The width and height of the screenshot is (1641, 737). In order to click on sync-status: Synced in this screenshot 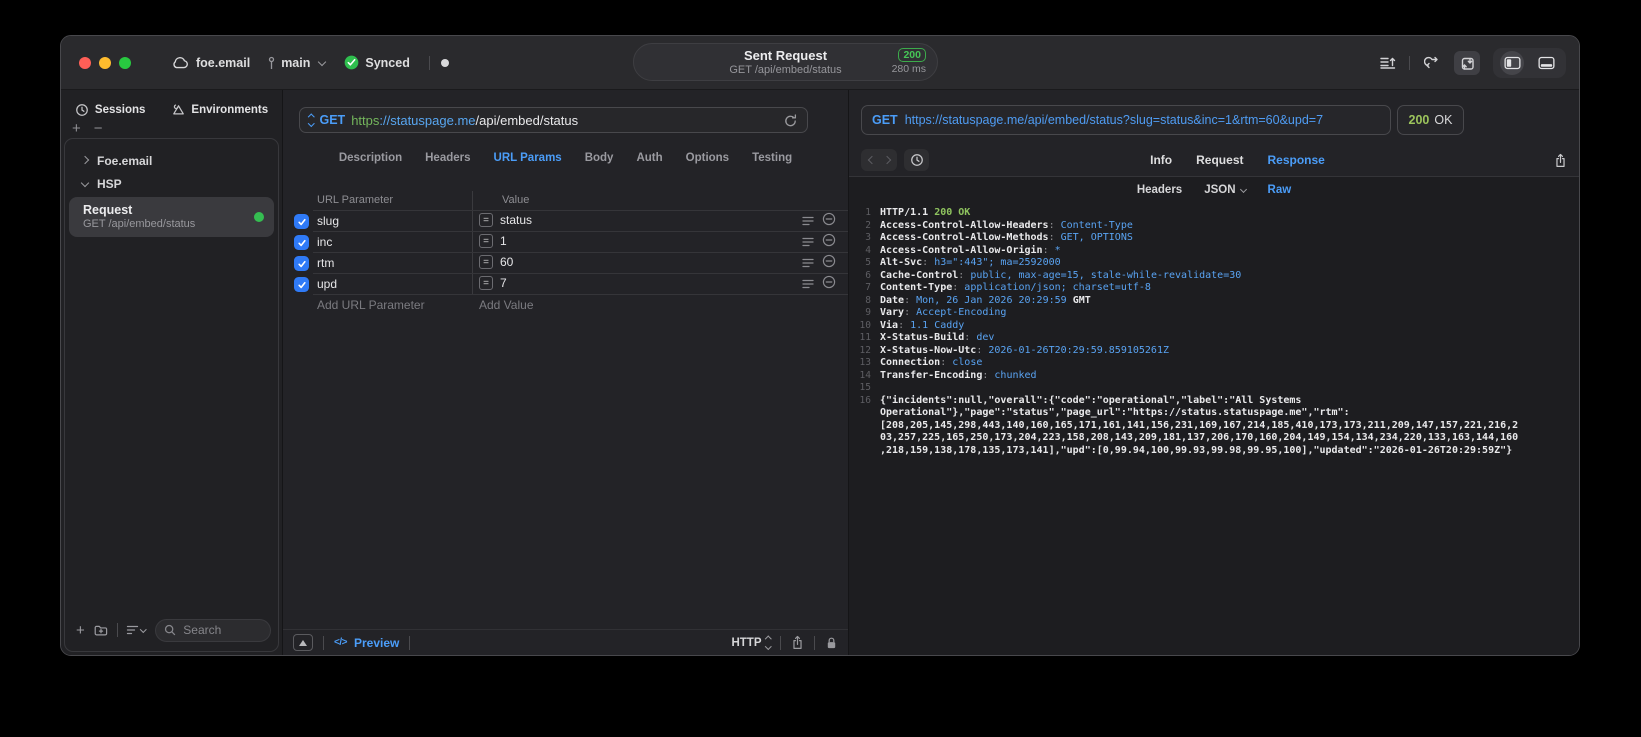, I will do `click(377, 62)`.